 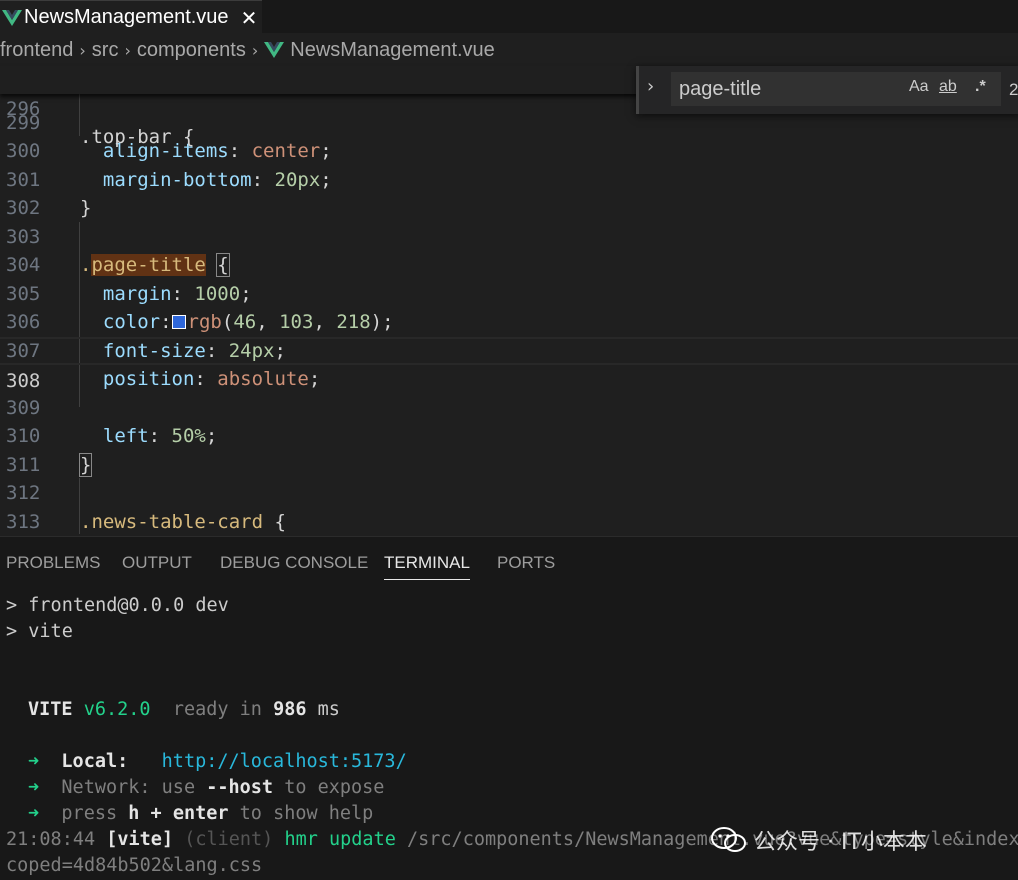 I want to click on terminal-line: VITE v6.2.0 ready in 986 ms, so click(x=184, y=709).